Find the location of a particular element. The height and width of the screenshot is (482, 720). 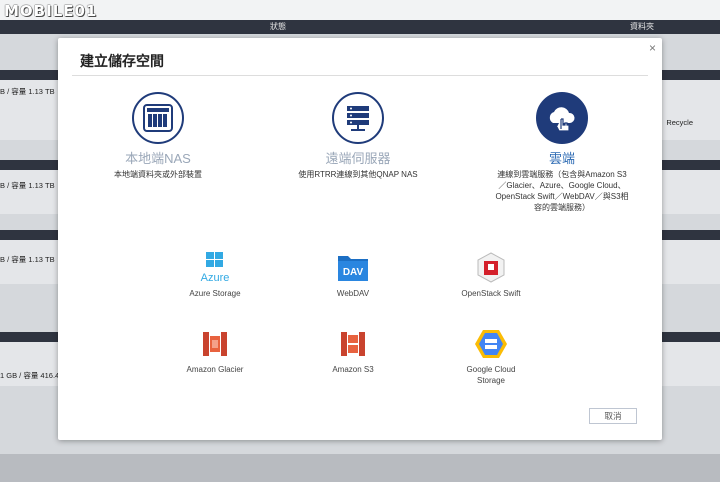

service-label: OpenStack Swift is located at coordinates (491, 293).